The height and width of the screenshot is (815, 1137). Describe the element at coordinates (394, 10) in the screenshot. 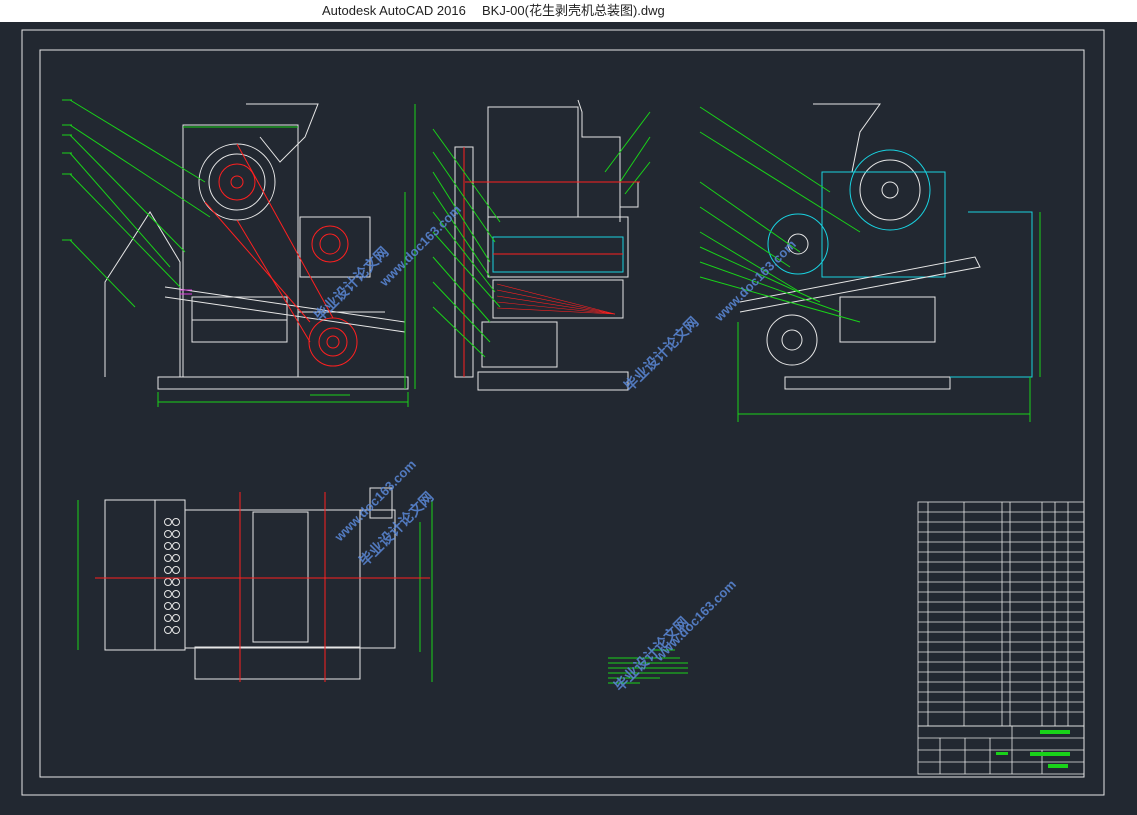

I see `app-title: Autodesk AutoCAD 2016` at that location.